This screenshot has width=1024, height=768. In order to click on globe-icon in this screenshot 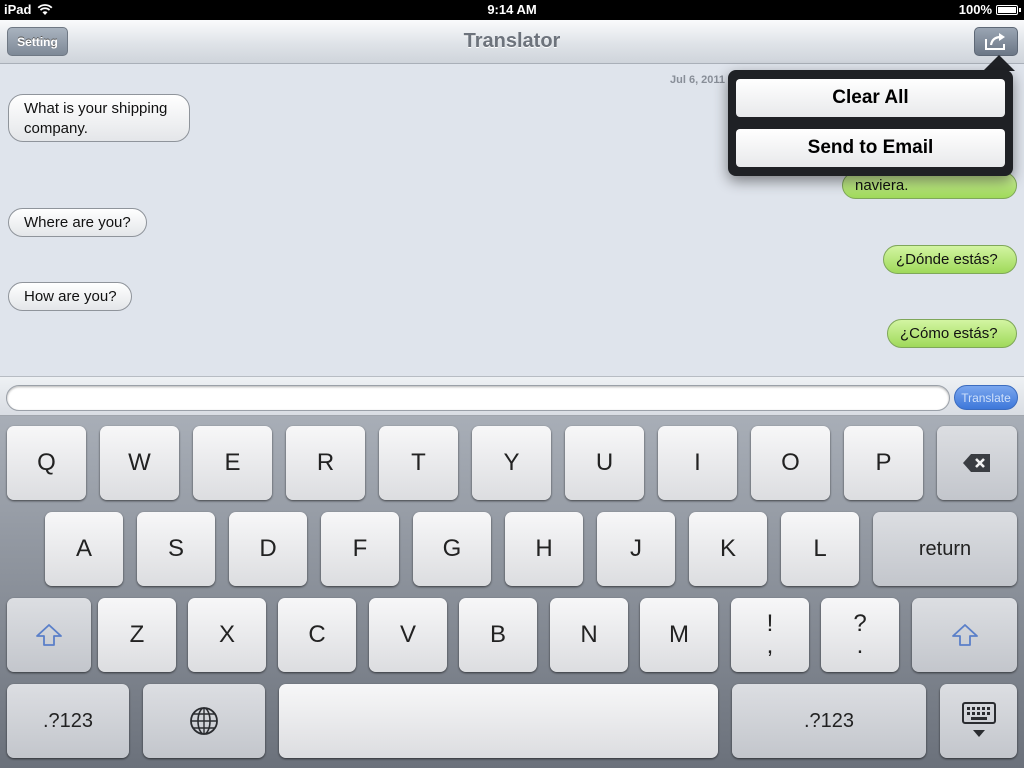, I will do `click(204, 721)`.